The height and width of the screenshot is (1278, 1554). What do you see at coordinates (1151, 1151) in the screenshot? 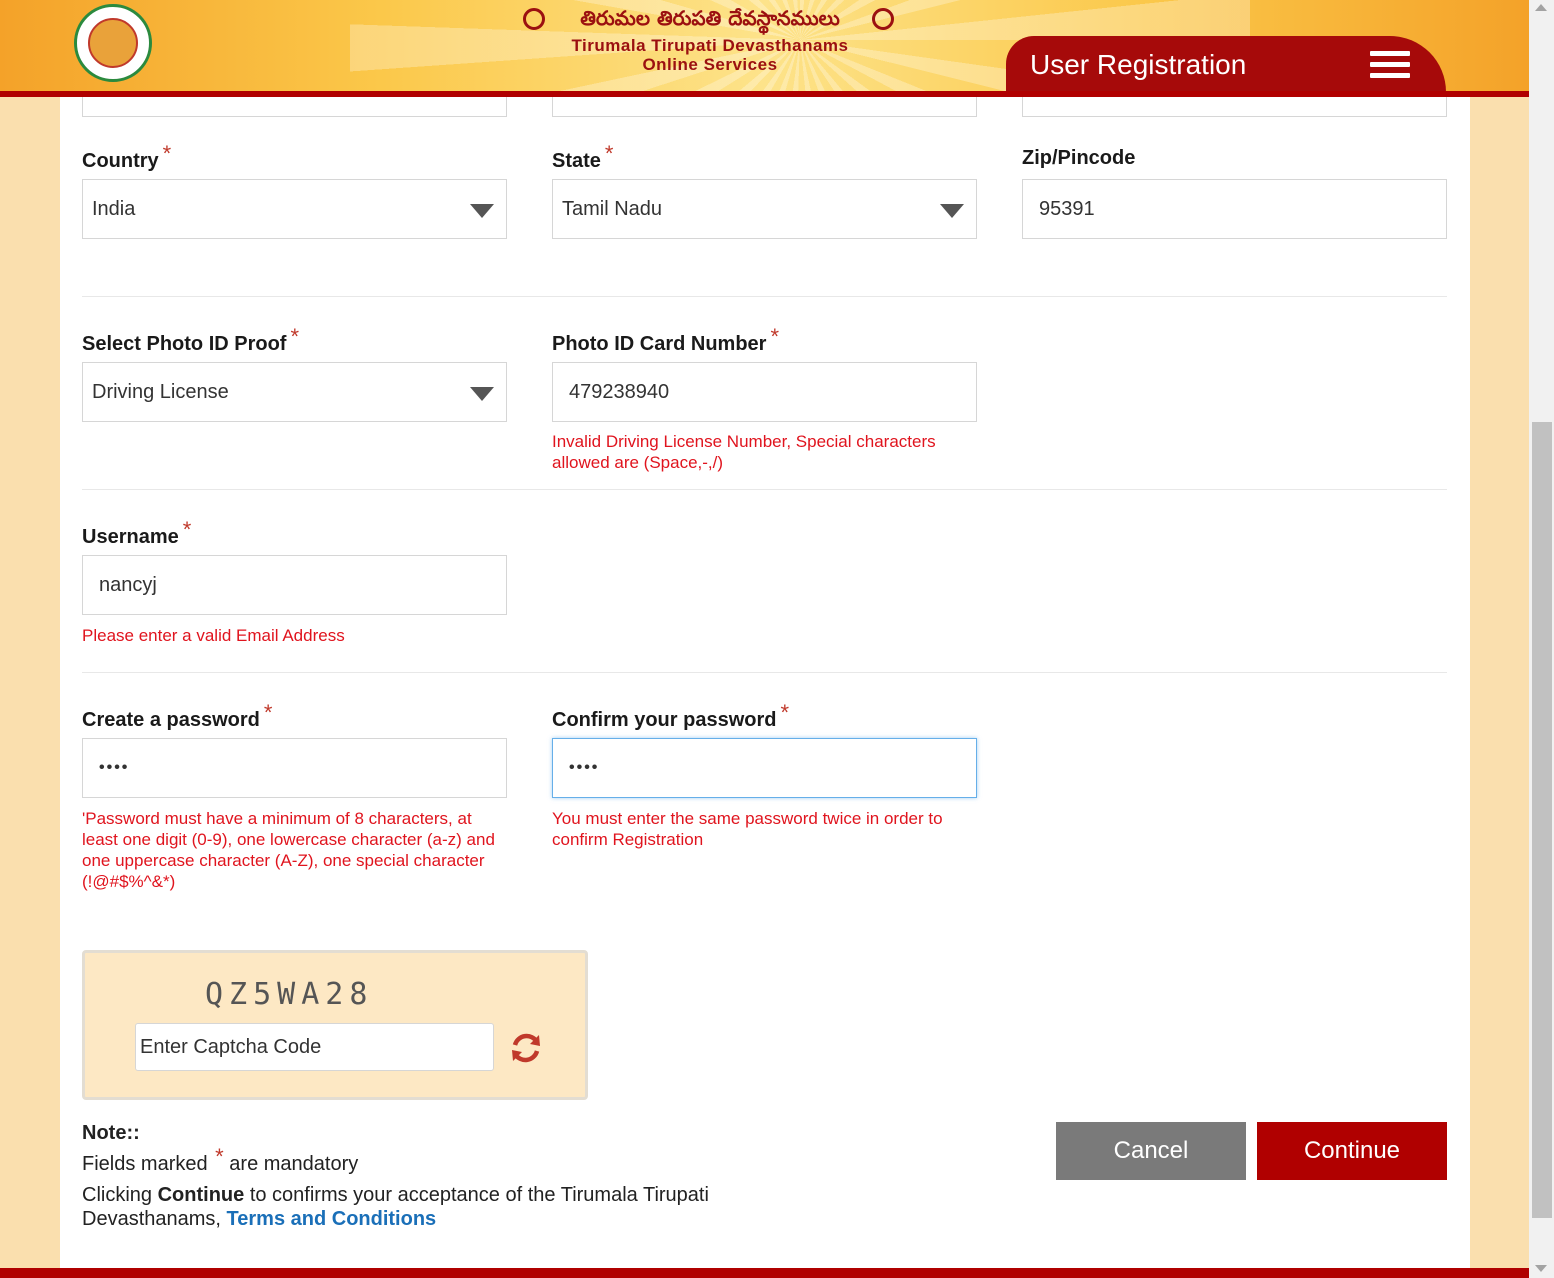
I see `cancel-button: Cancel` at bounding box center [1151, 1151].